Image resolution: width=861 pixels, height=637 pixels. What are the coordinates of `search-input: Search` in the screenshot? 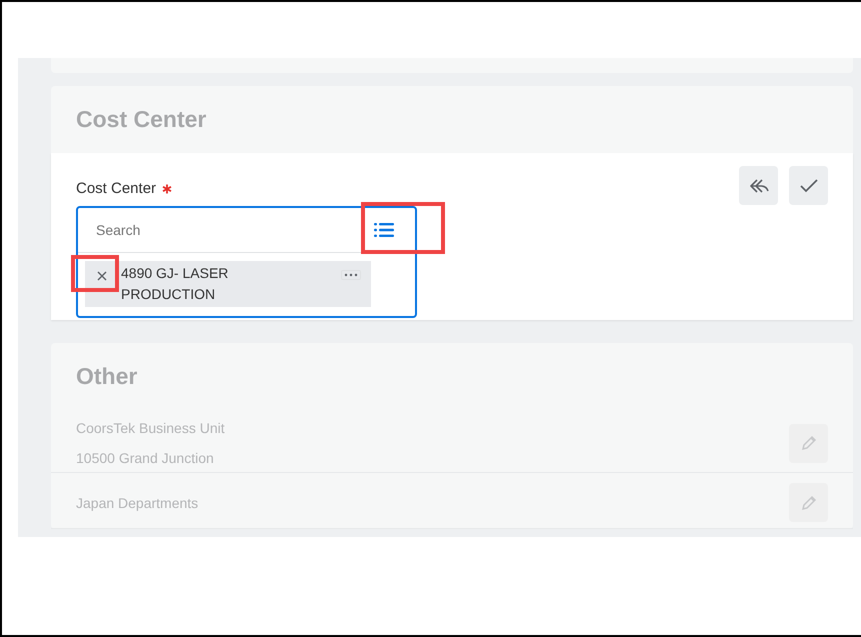 It's located at (221, 230).